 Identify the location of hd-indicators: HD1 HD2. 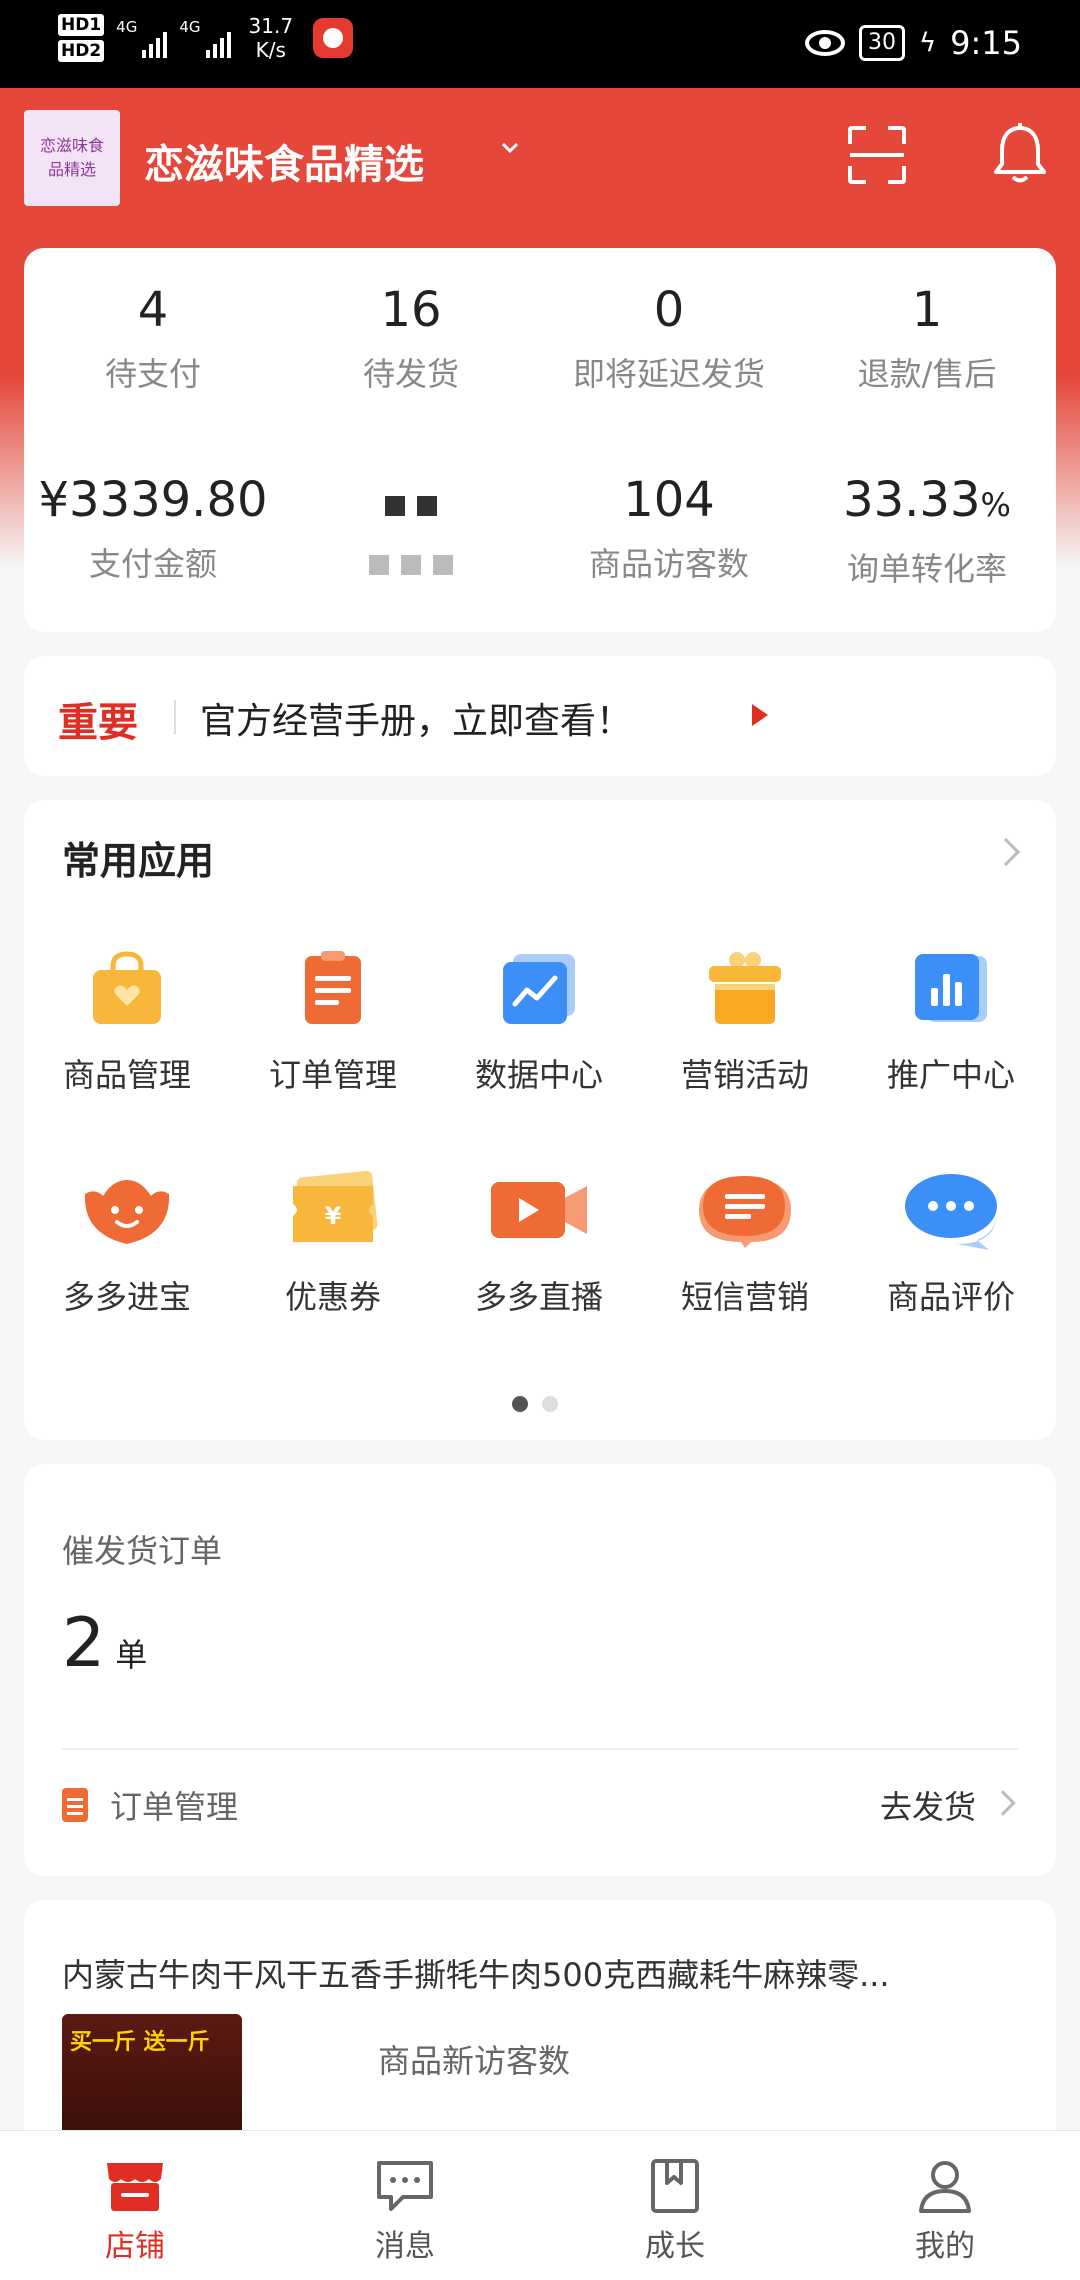
(81, 38).